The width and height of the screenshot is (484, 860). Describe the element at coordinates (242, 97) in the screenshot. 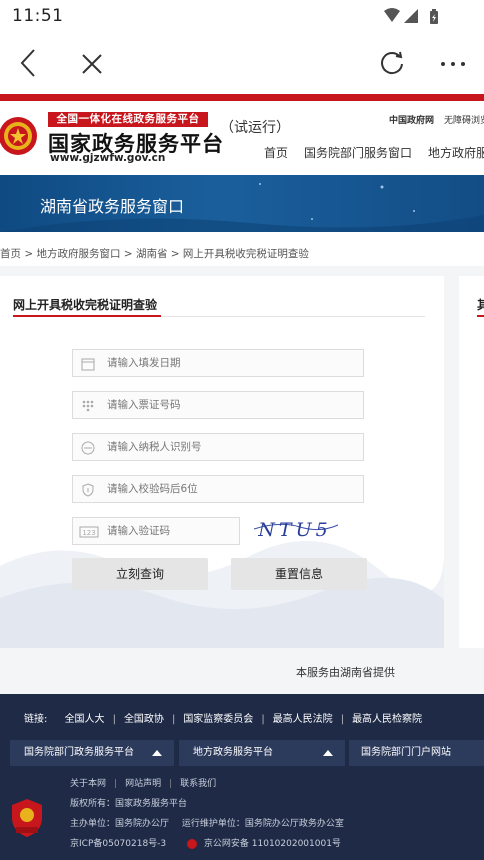

I see `top-red-rule` at that location.